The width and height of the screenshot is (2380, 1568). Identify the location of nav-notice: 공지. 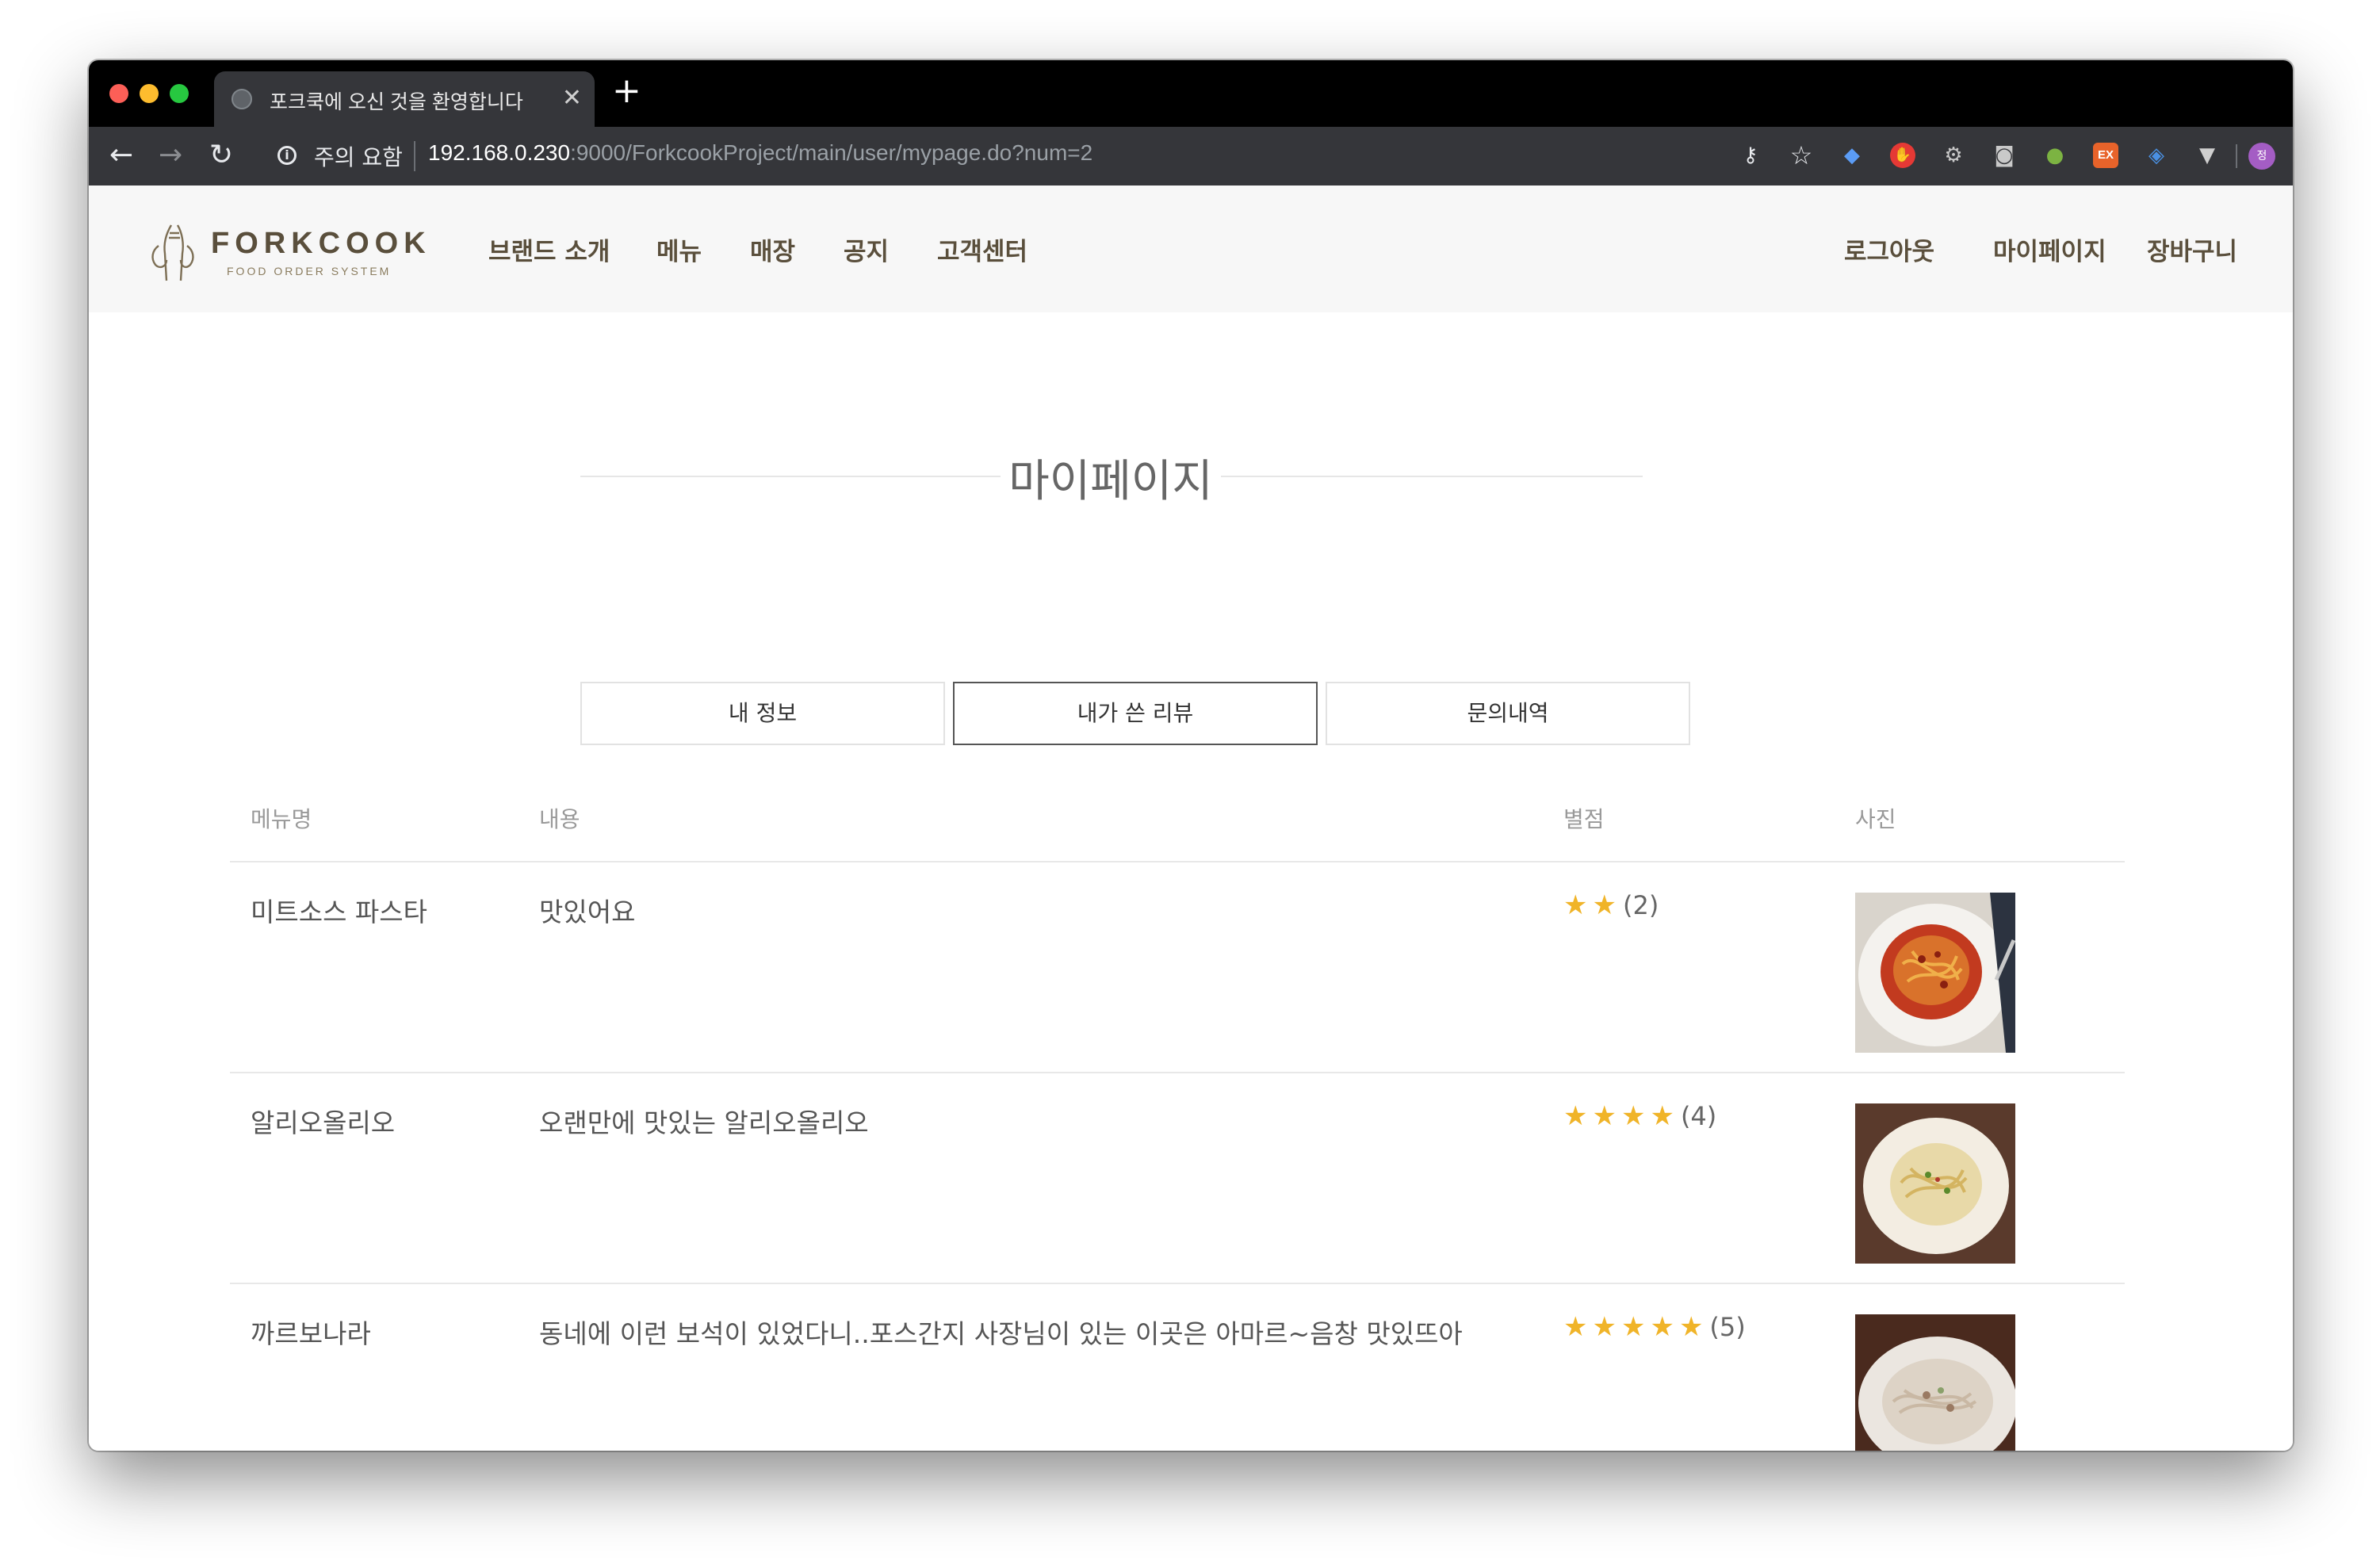
(866, 249).